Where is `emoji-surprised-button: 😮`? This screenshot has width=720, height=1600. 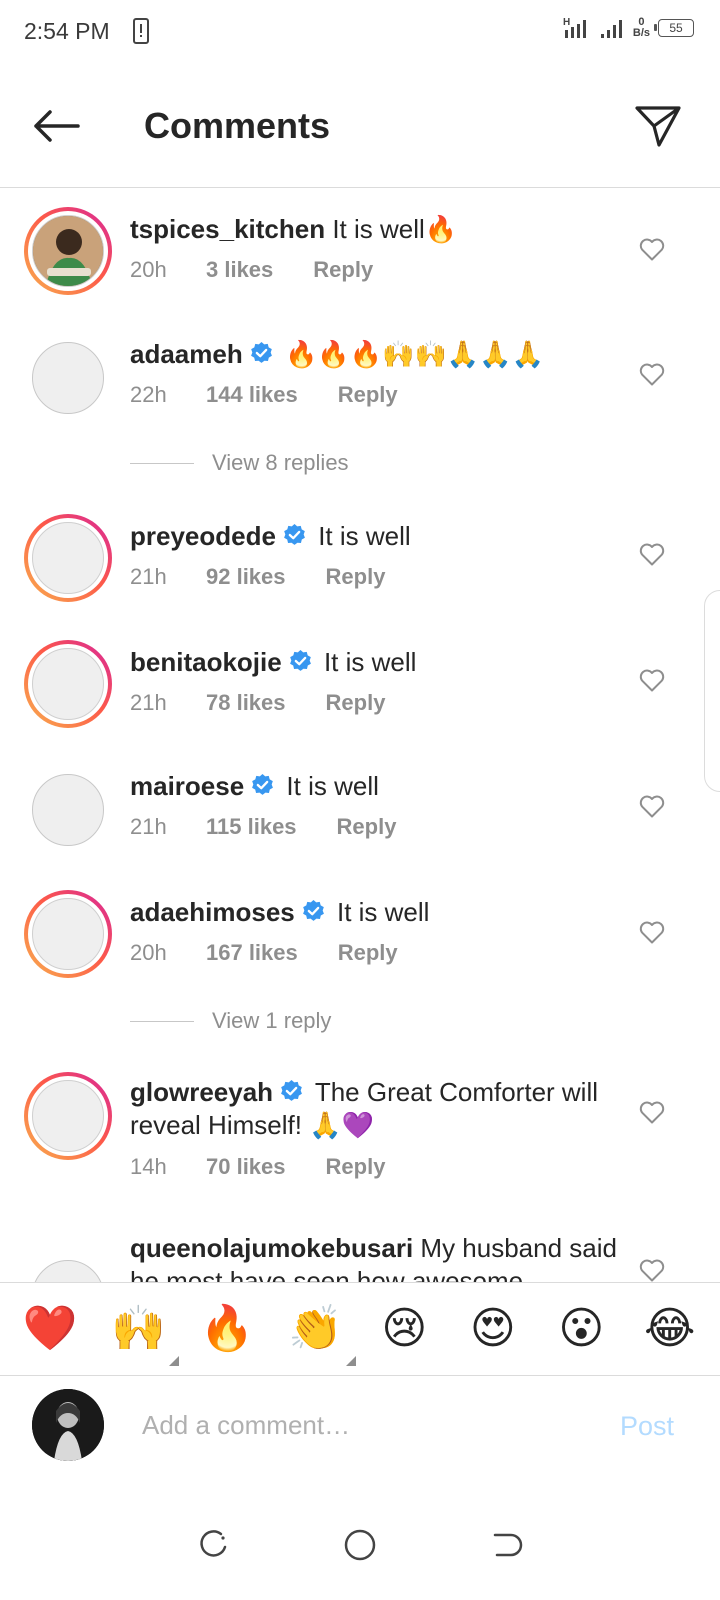
emoji-surprised-button: 😮 is located at coordinates (581, 1329).